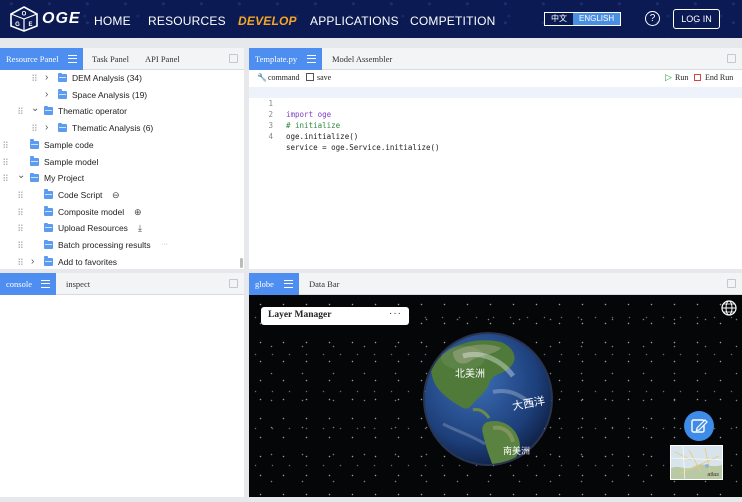 The width and height of the screenshot is (742, 502). Describe the element at coordinates (241, 263) in the screenshot. I see `scrollbar-thumb` at that location.